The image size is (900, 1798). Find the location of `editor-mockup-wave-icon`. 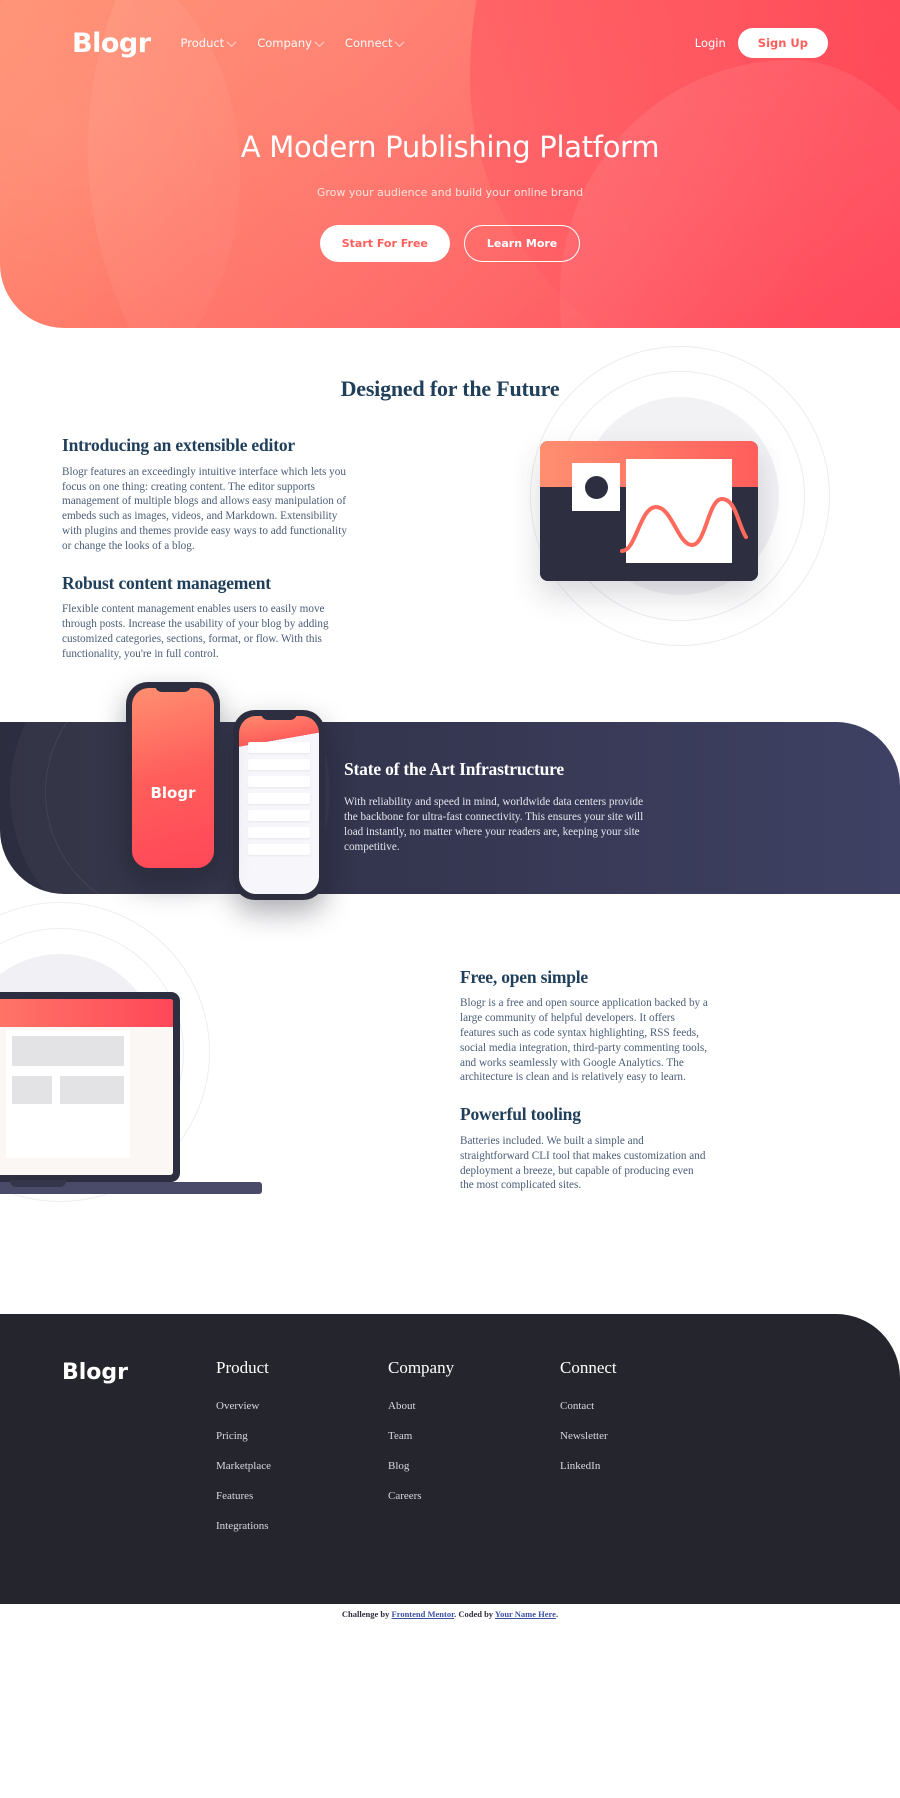

editor-mockup-wave-icon is located at coordinates (684, 524).